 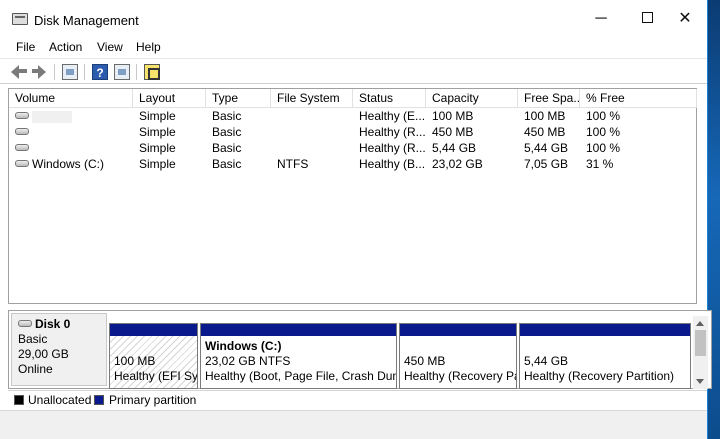 I want to click on partition-recovery-2-body: 5,44 GB Healthy (Recovery Partition), so click(x=605, y=362).